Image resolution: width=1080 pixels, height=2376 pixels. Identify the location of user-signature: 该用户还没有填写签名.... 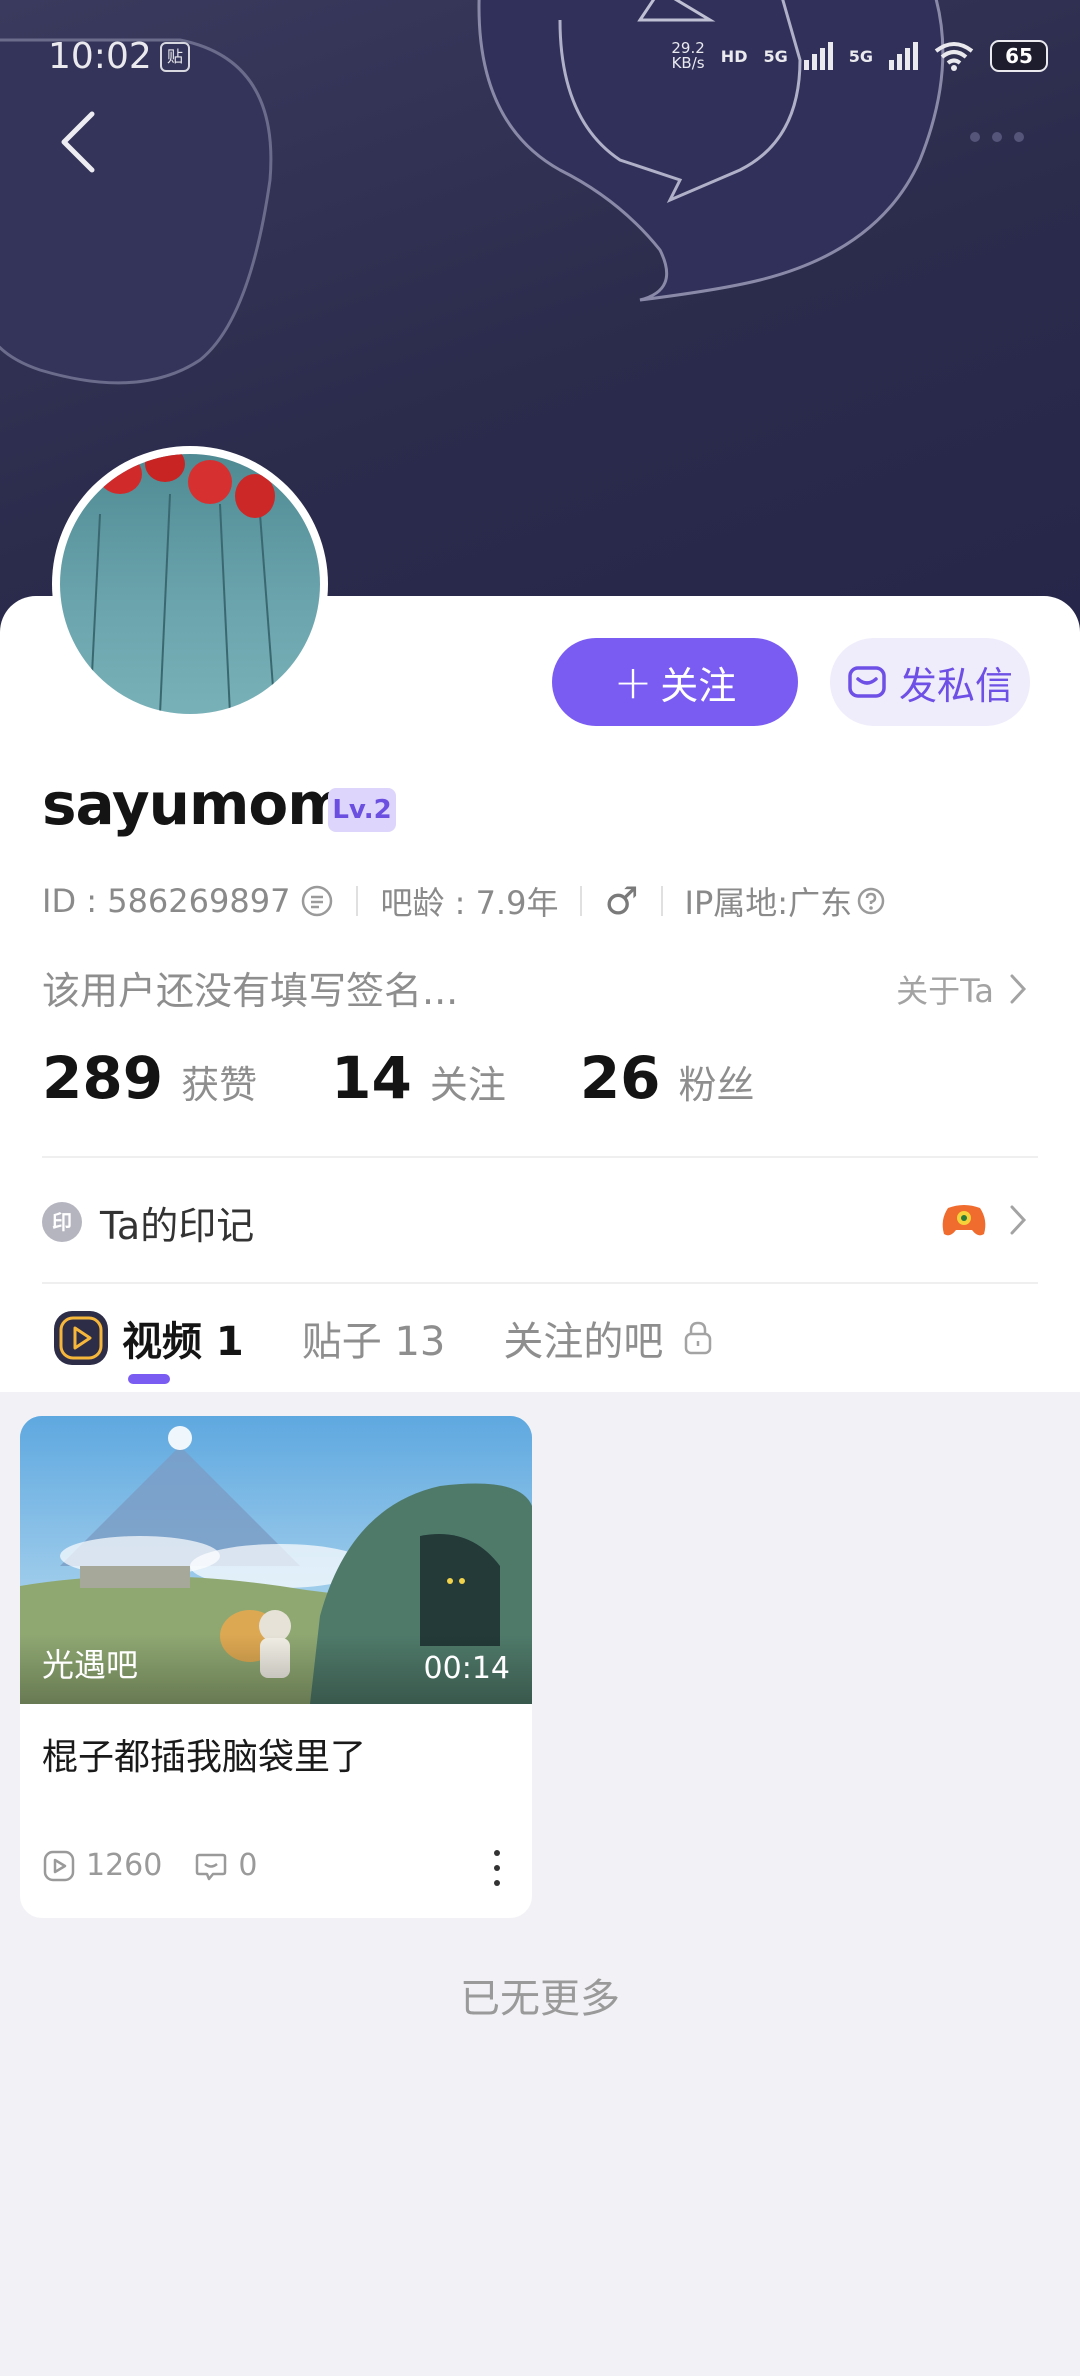
(250, 991).